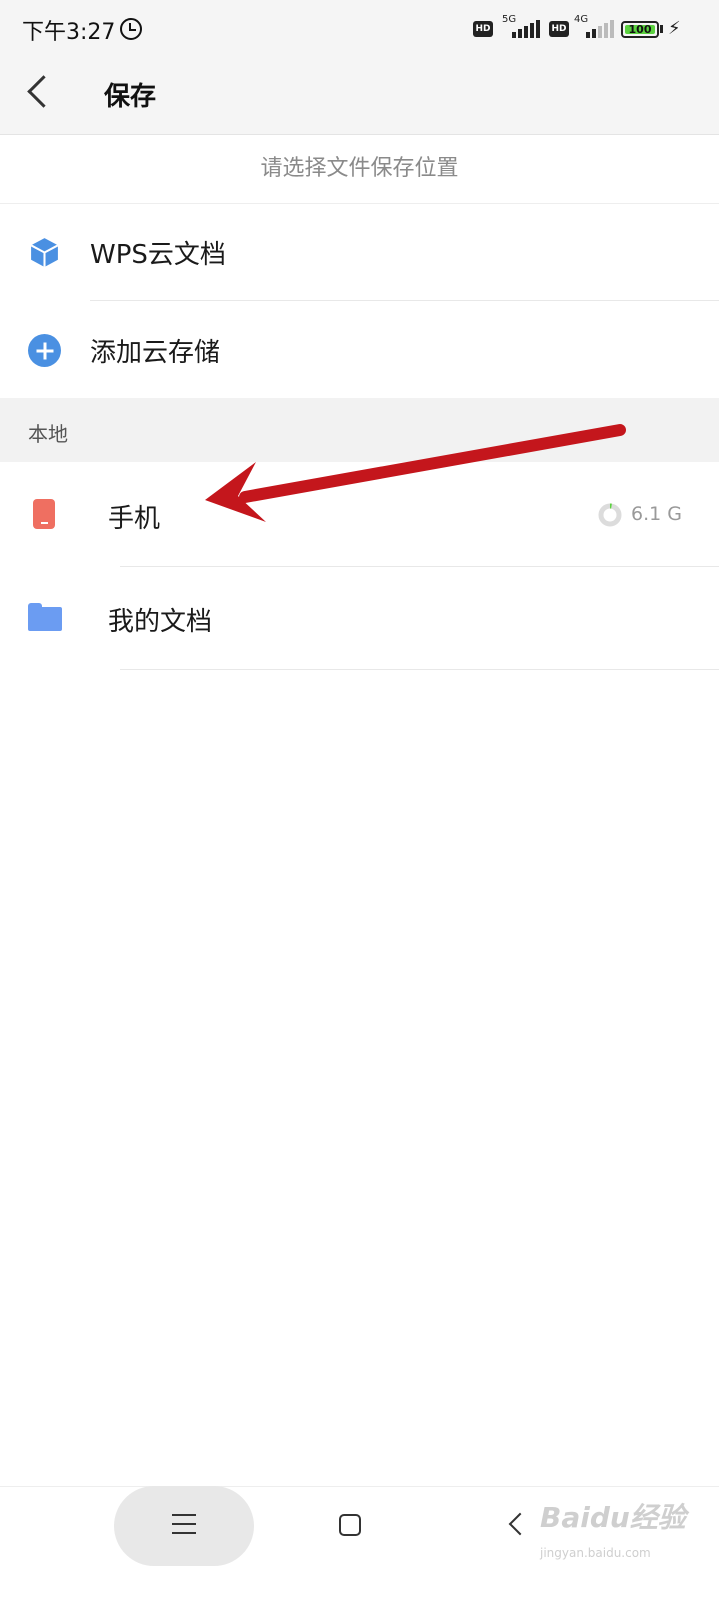 The height and width of the screenshot is (1601, 719). What do you see at coordinates (44, 350) in the screenshot?
I see `plus-icon` at bounding box center [44, 350].